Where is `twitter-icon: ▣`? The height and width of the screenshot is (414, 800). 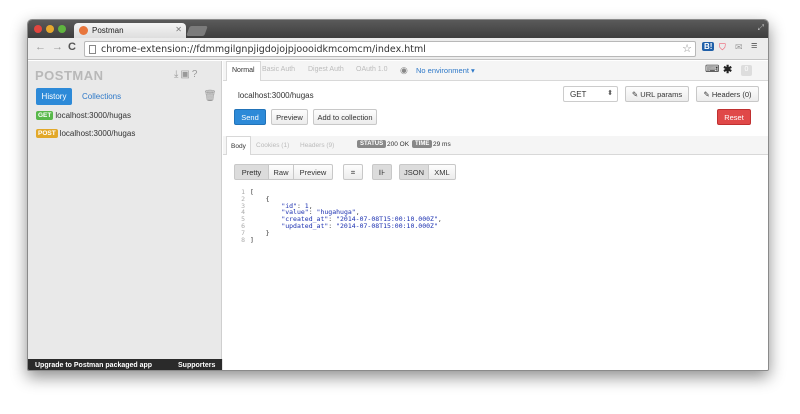
twitter-icon: ▣ is located at coordinates (184, 74).